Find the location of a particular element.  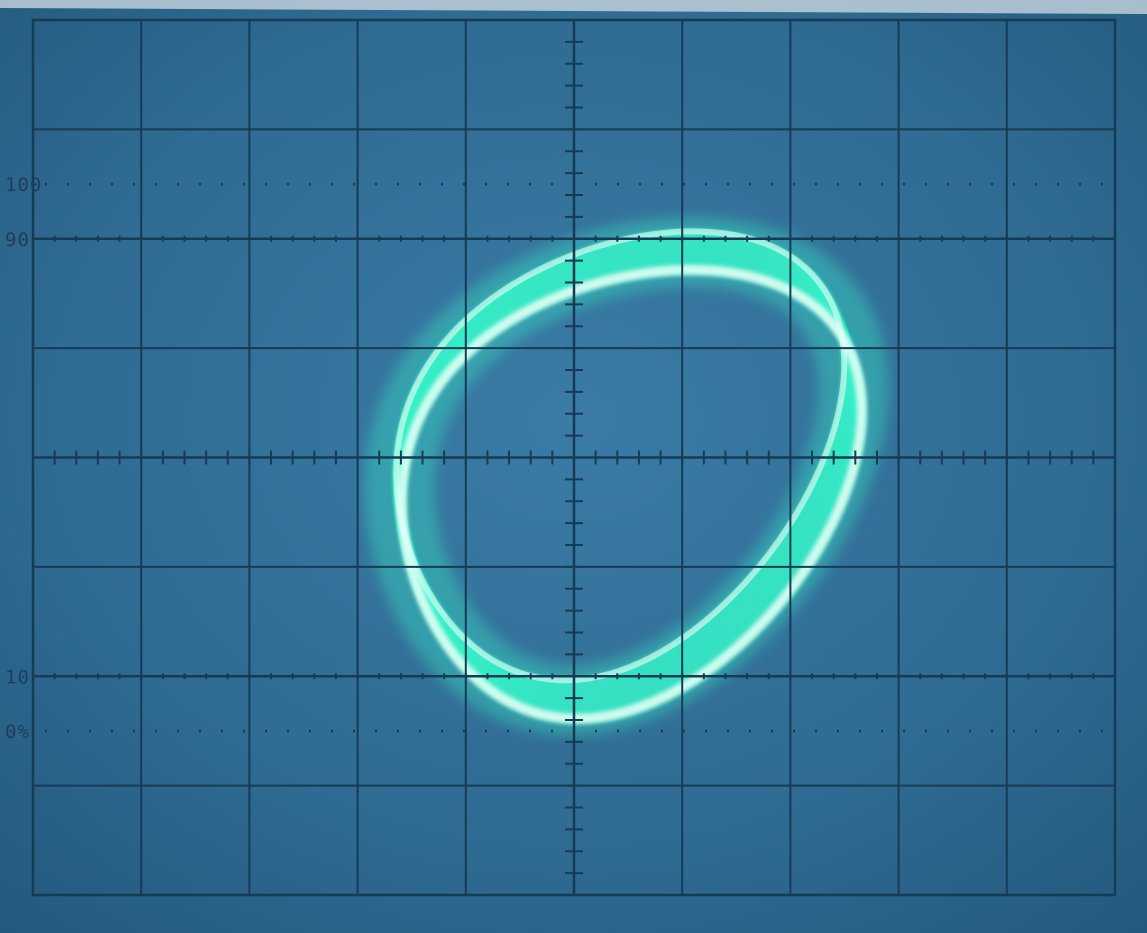

level-label: 100 is located at coordinates (23, 185).